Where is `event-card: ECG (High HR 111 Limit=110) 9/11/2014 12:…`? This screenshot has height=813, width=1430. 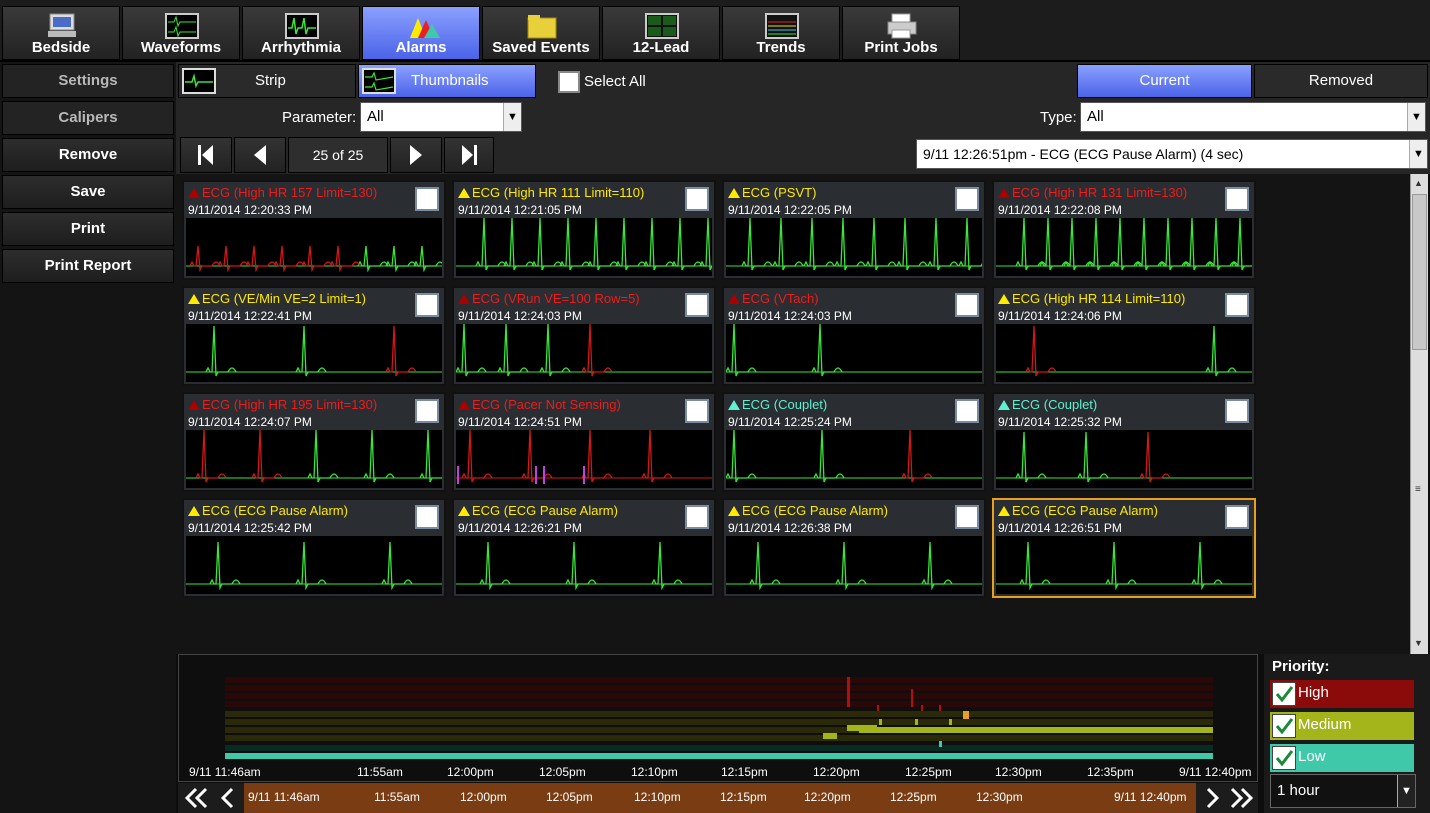
event-card: ECG (High HR 111 Limit=110) 9/11/2014 12:… is located at coordinates (584, 230).